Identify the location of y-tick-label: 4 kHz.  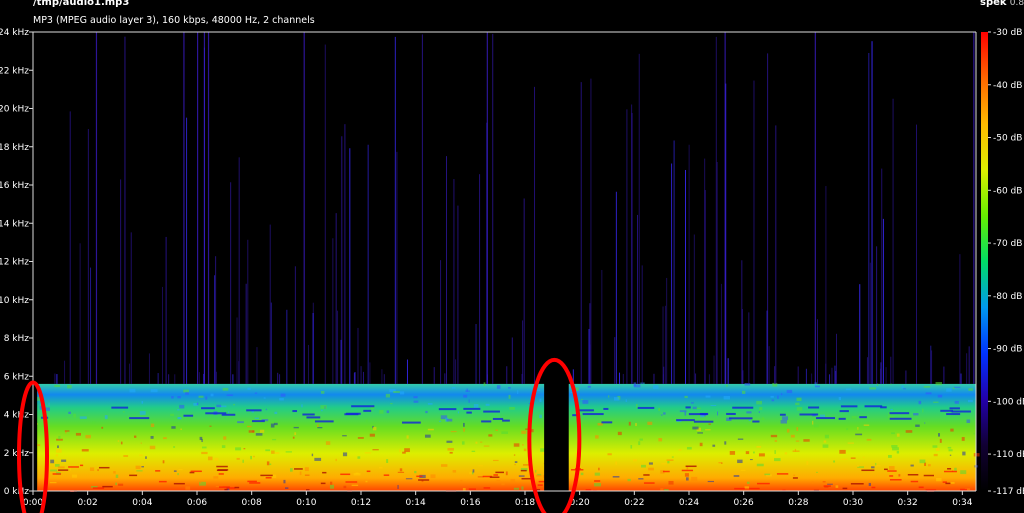
(17, 416).